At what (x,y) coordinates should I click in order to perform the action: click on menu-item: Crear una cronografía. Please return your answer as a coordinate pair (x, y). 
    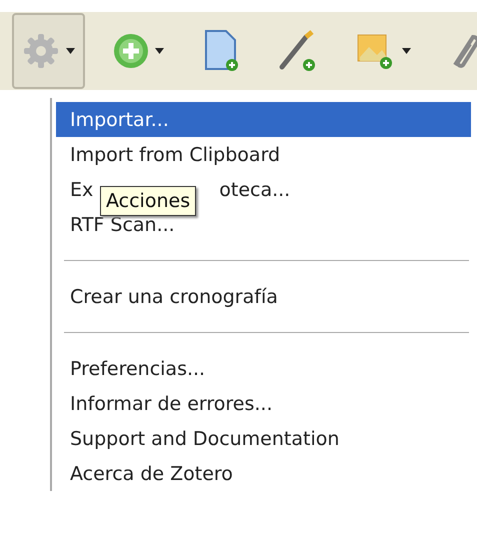
    Looking at the image, I should click on (263, 296).